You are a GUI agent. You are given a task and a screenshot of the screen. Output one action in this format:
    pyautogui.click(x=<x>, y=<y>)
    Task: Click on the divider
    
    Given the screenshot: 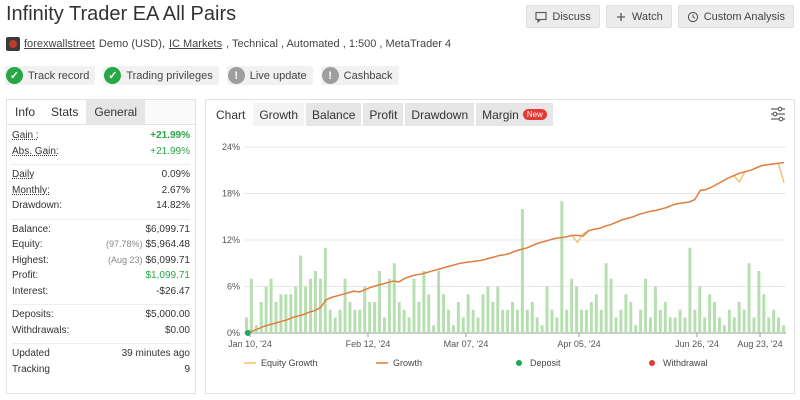 What is the action you would take?
    pyautogui.click(x=101, y=341)
    